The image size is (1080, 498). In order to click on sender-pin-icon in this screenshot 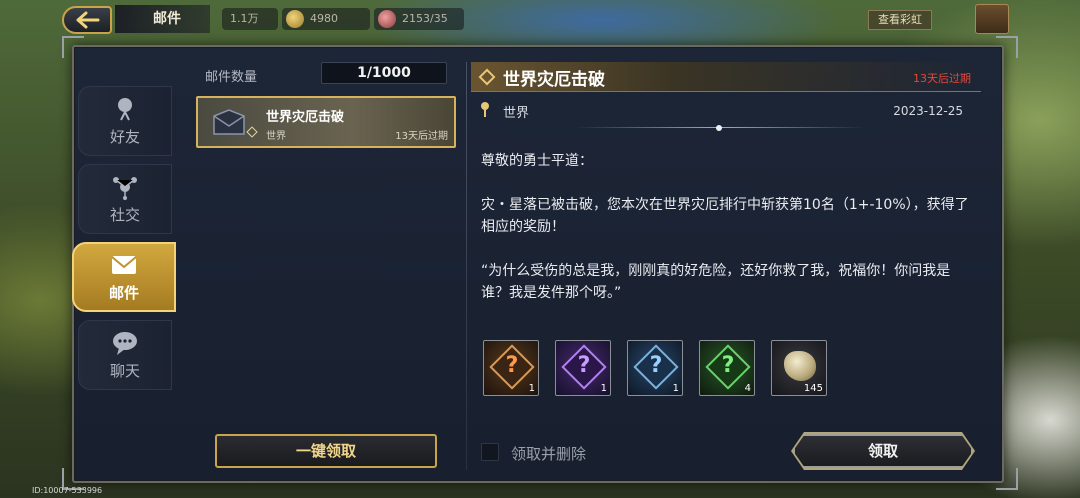, I will do `click(485, 109)`.